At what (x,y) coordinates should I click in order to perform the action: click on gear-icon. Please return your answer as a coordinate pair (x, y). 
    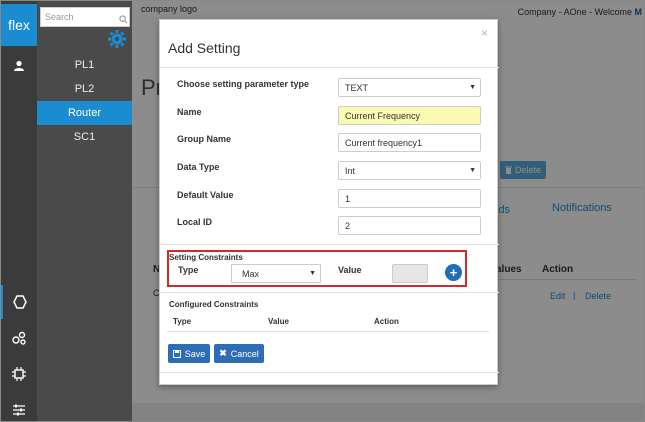
    Looking at the image, I should click on (117, 41).